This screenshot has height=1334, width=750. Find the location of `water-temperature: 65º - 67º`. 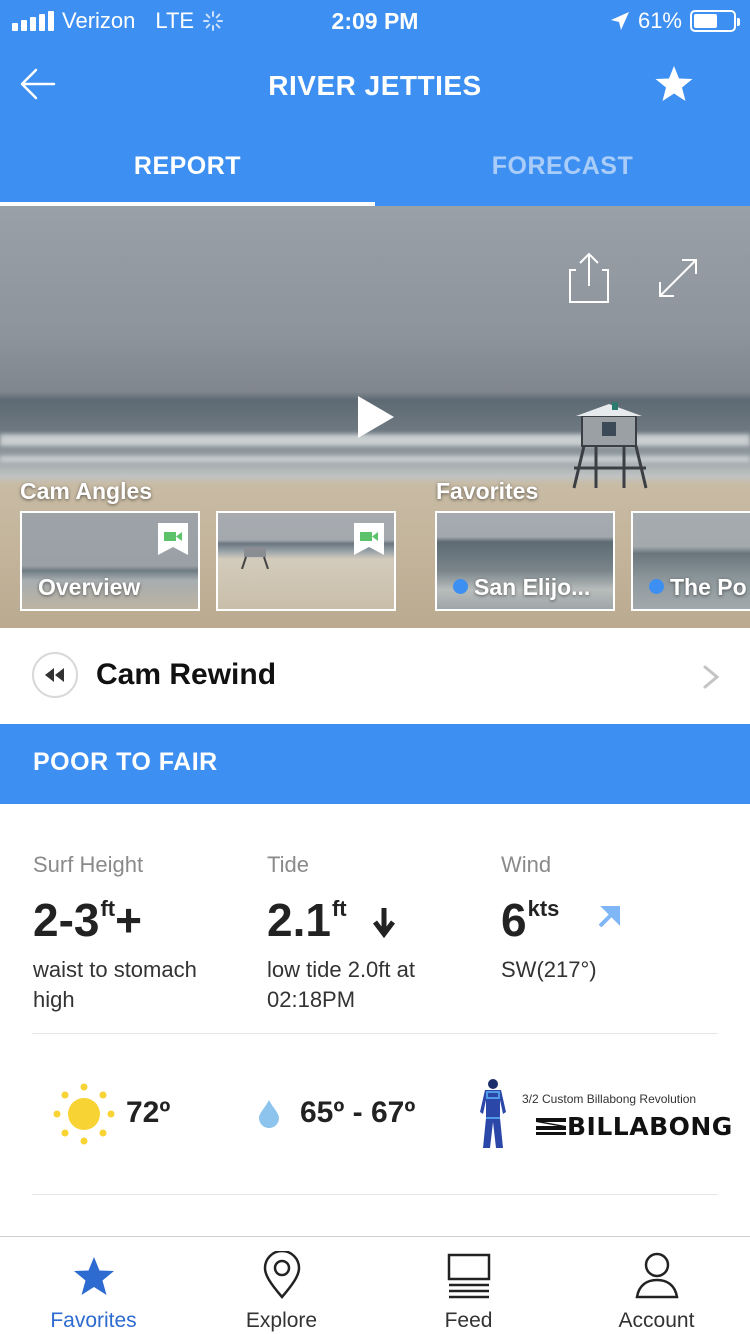

water-temperature: 65º - 67º is located at coordinates (358, 1112).